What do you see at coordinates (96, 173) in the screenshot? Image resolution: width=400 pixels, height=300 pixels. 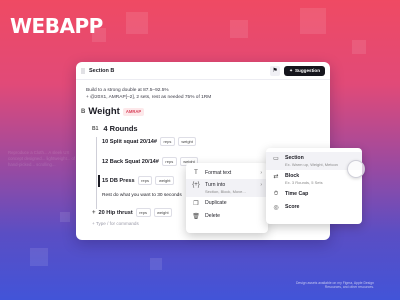 I see `rounds-connector-line` at bounding box center [96, 173].